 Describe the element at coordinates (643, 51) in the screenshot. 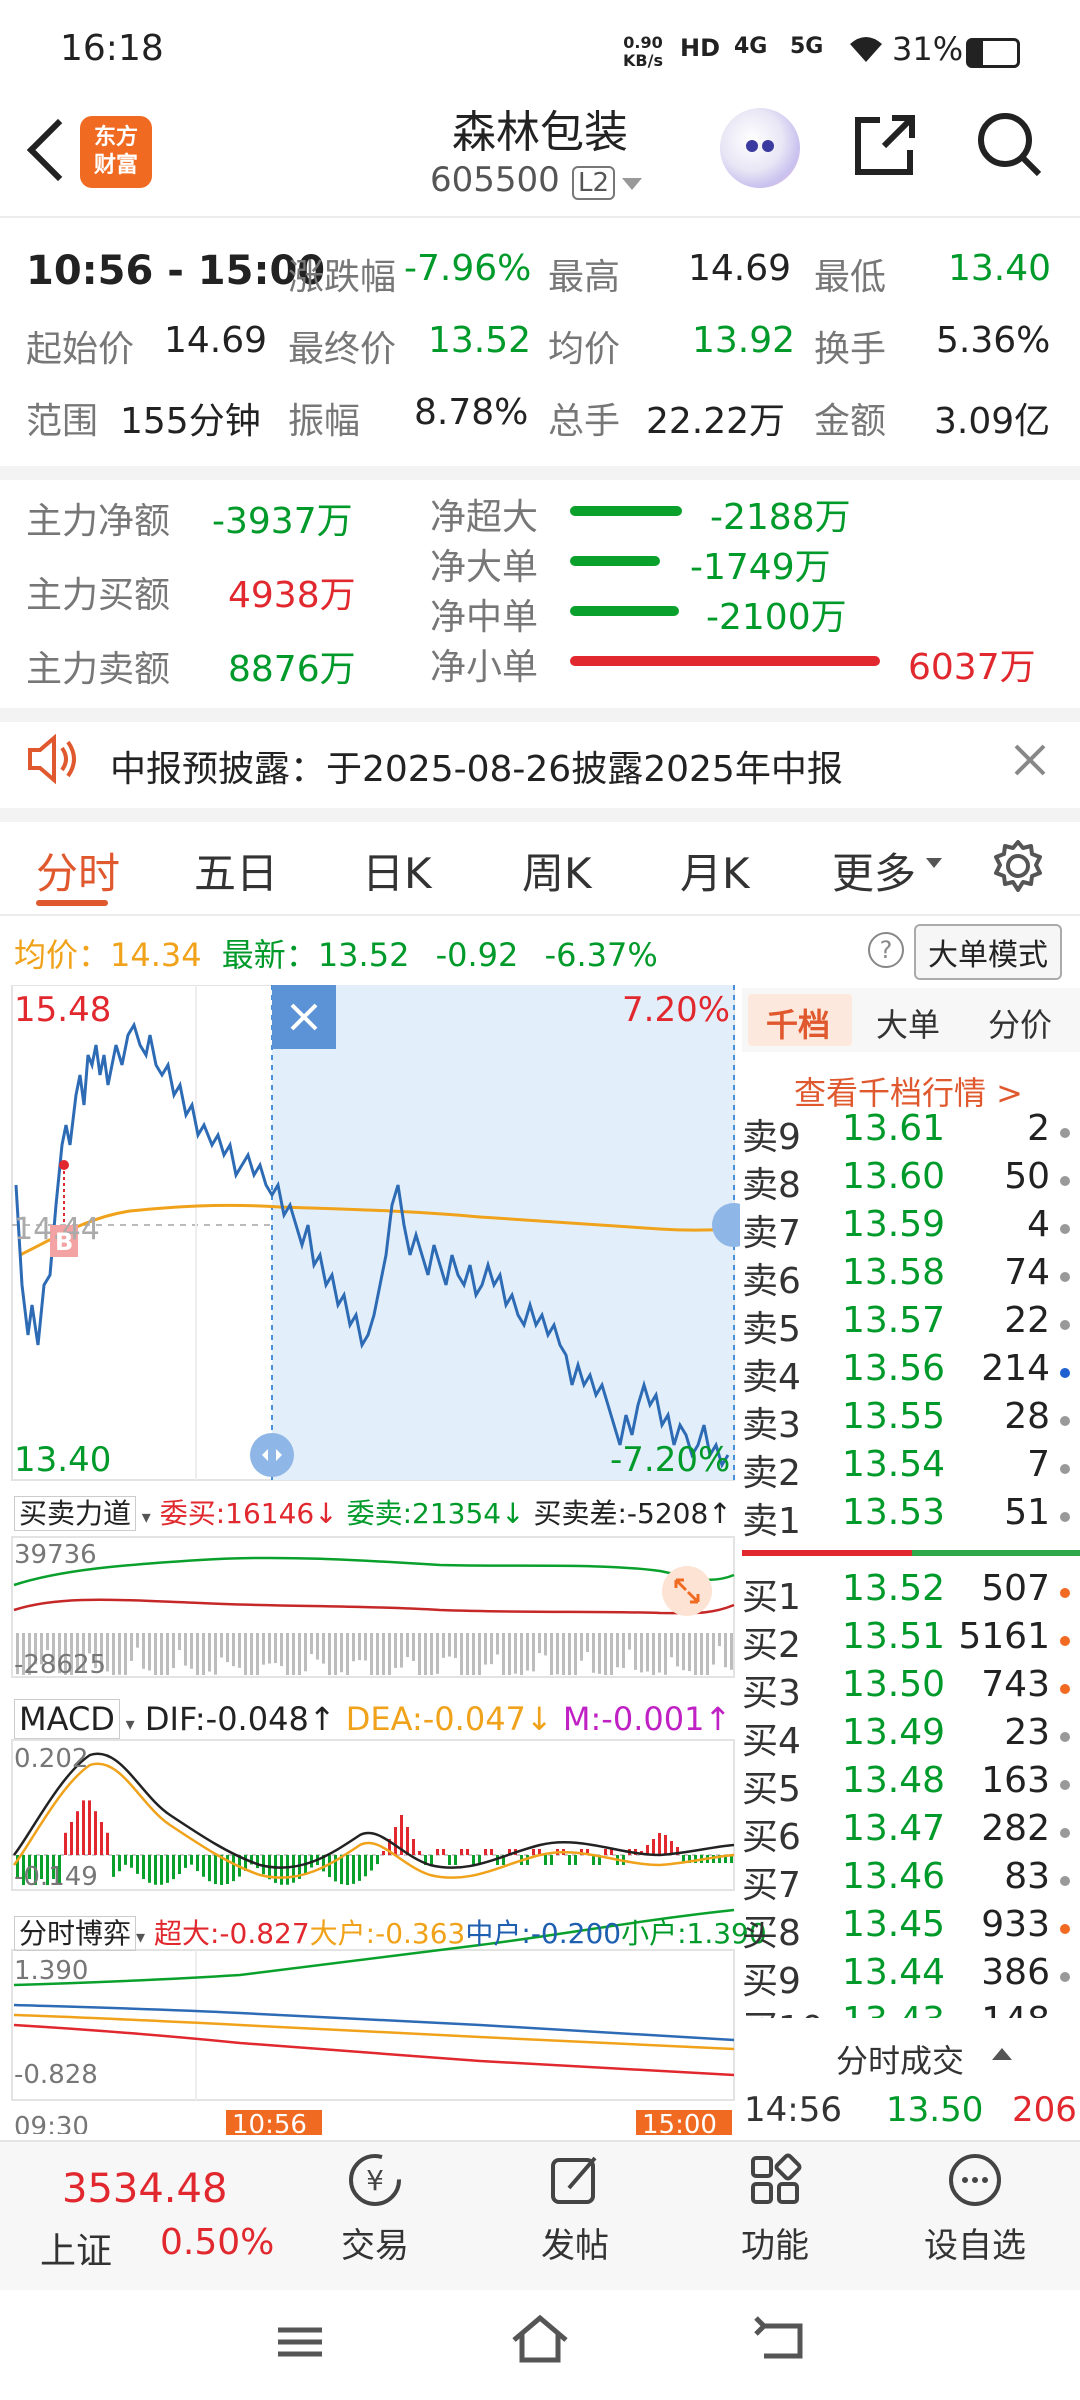

I see `network-speed: 0.90 KB/s` at that location.